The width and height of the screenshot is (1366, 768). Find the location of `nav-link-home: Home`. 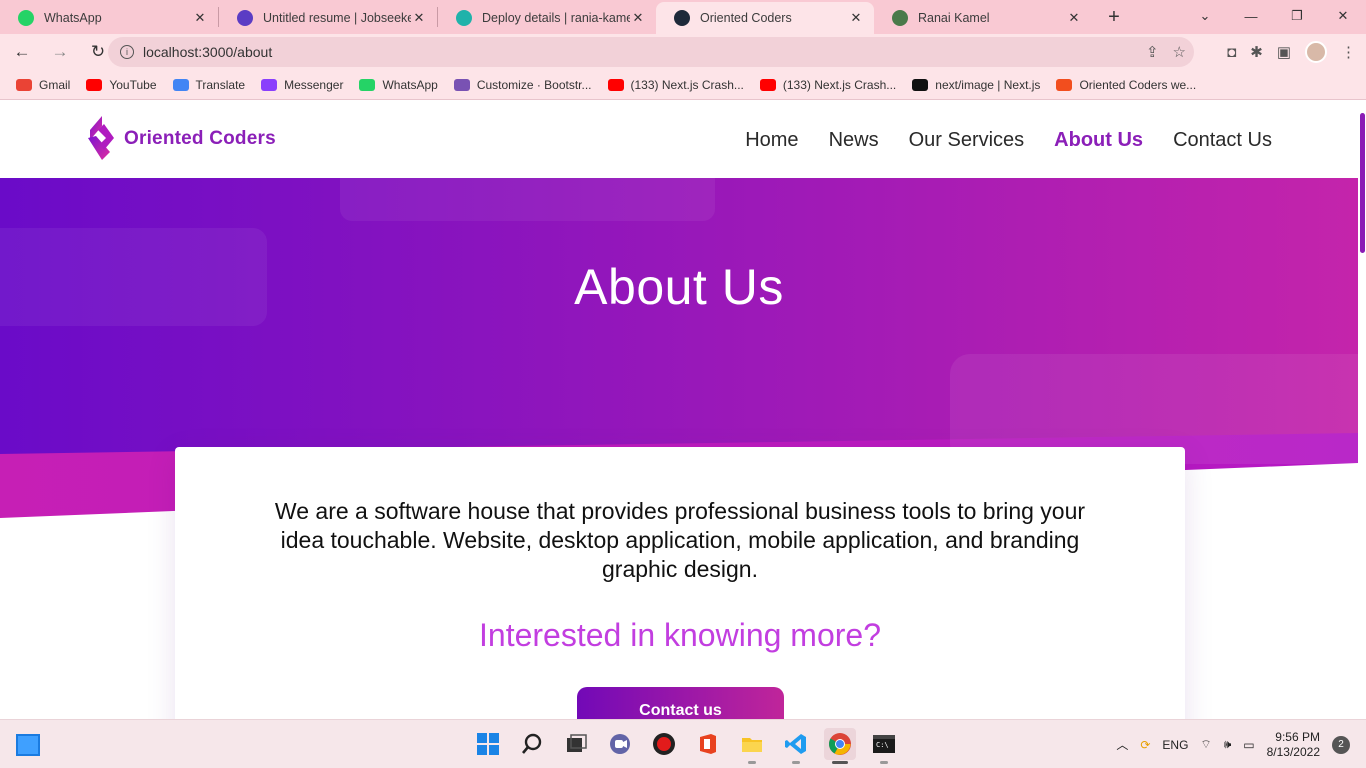

nav-link-home: Home is located at coordinates (771, 140).